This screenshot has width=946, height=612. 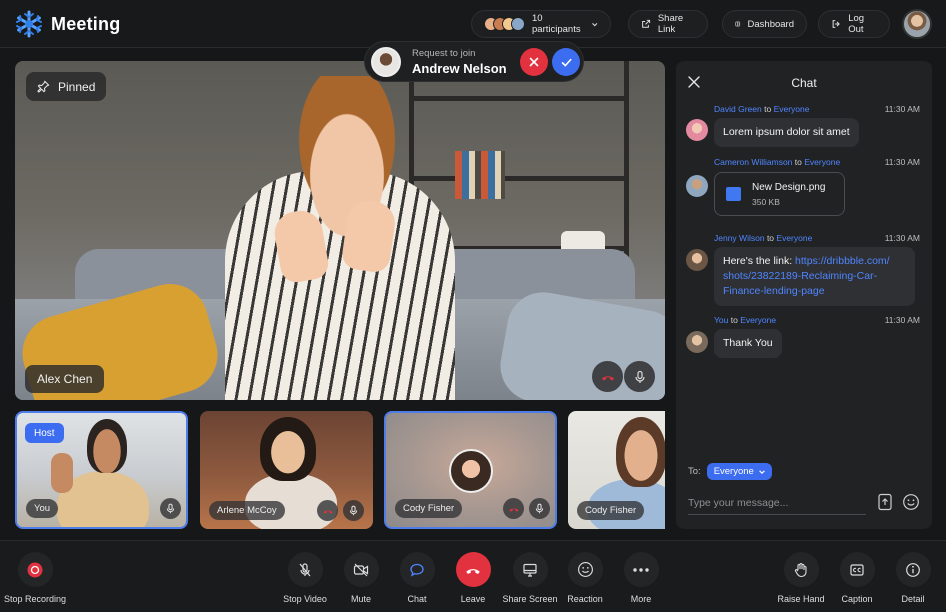 I want to click on recipient-select: Everyone, so click(x=739, y=471).